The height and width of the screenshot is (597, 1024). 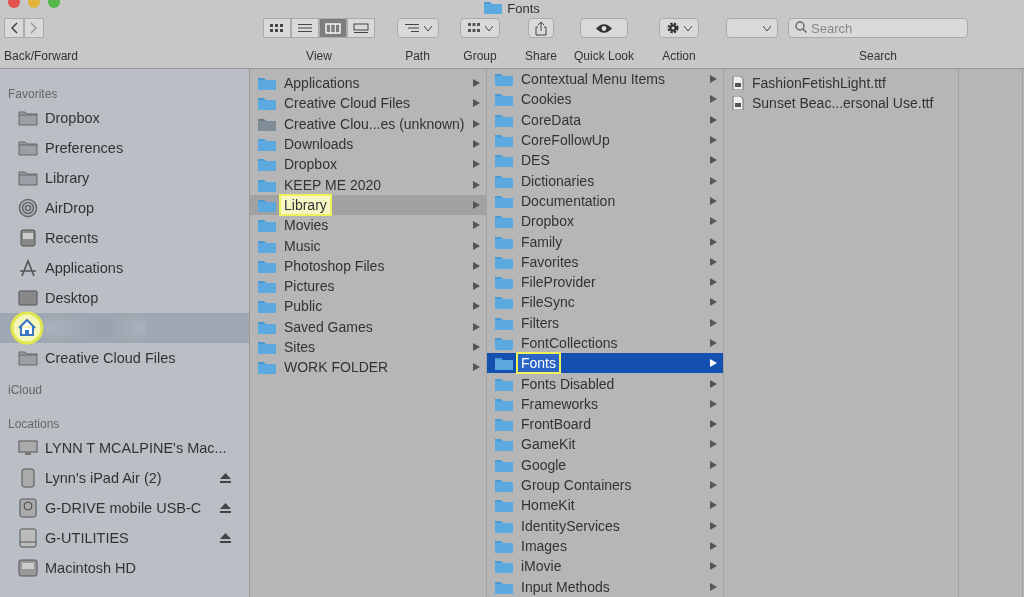 What do you see at coordinates (841, 83) in the screenshot?
I see `file-row: FashionFetishLight.ttf` at bounding box center [841, 83].